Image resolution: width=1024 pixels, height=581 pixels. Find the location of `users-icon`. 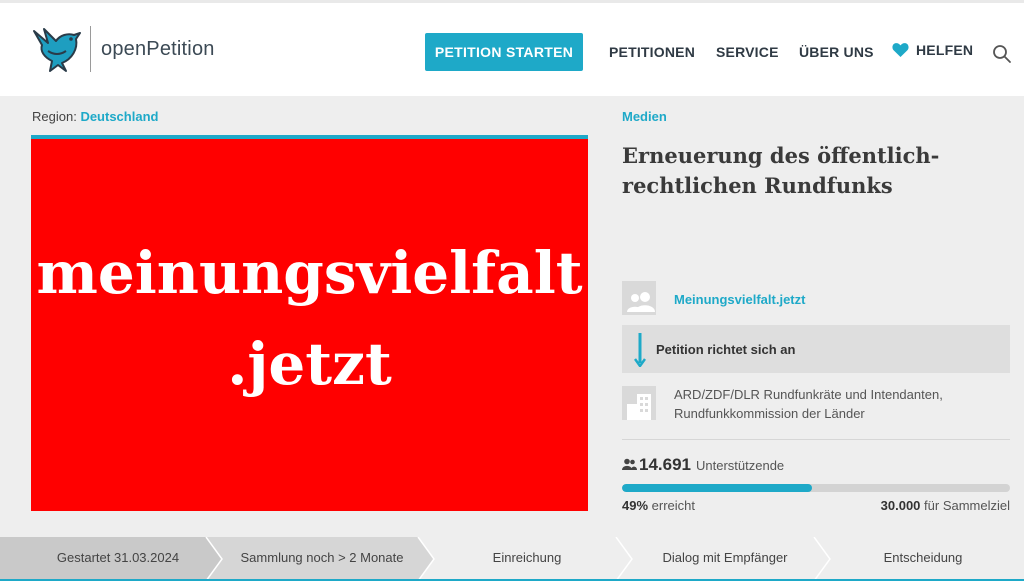

users-icon is located at coordinates (629, 464).